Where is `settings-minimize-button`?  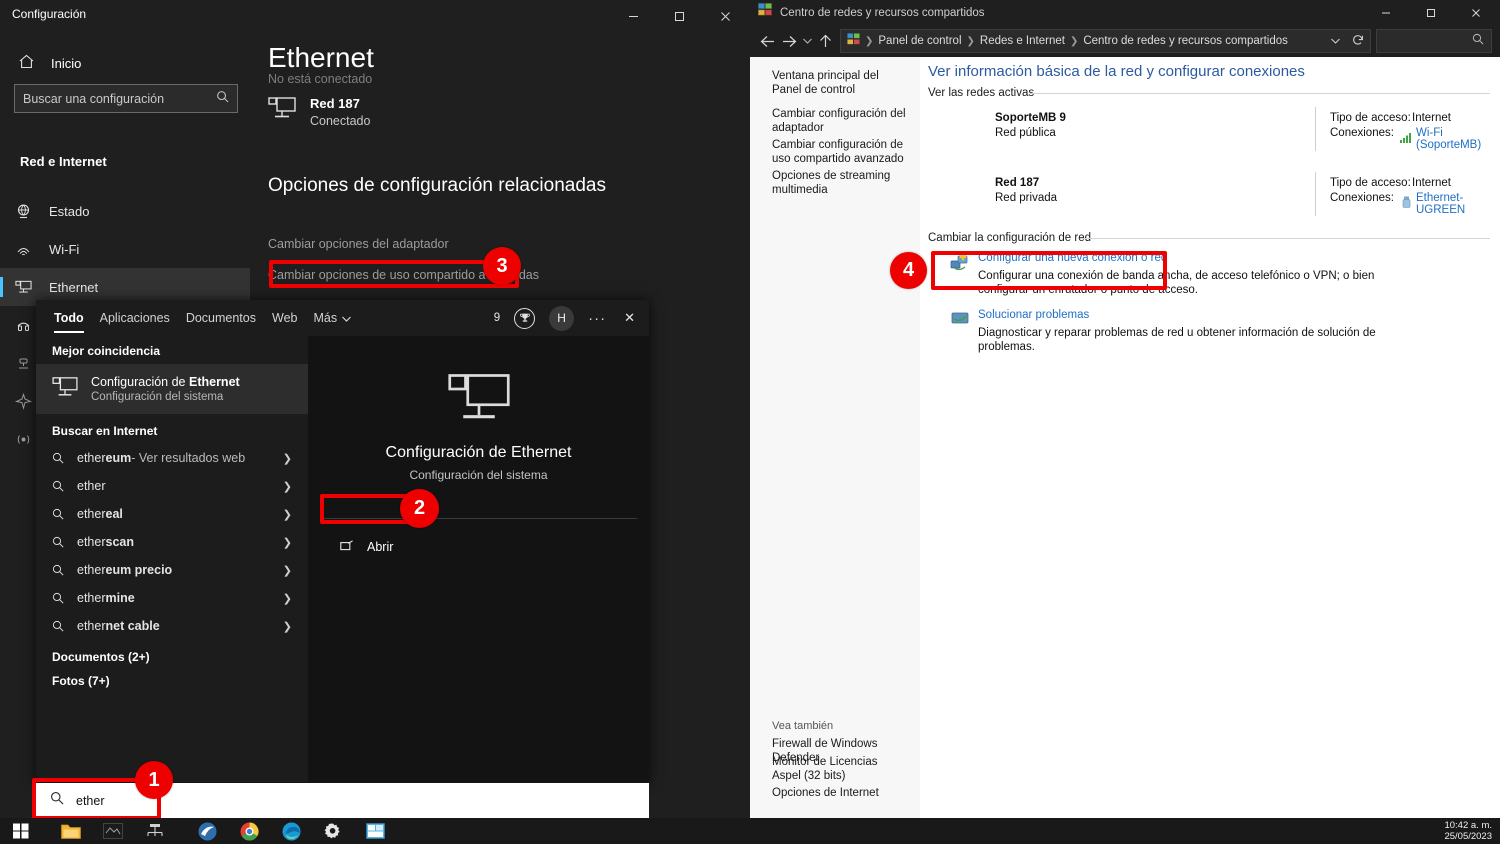 settings-minimize-button is located at coordinates (633, 16).